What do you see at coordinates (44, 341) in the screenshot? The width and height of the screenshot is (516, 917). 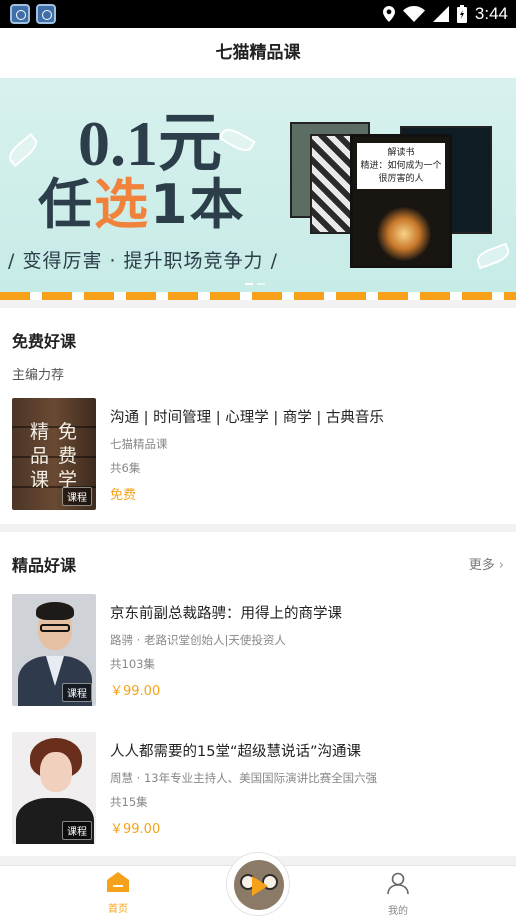 I see `section-title: 免费好课` at bounding box center [44, 341].